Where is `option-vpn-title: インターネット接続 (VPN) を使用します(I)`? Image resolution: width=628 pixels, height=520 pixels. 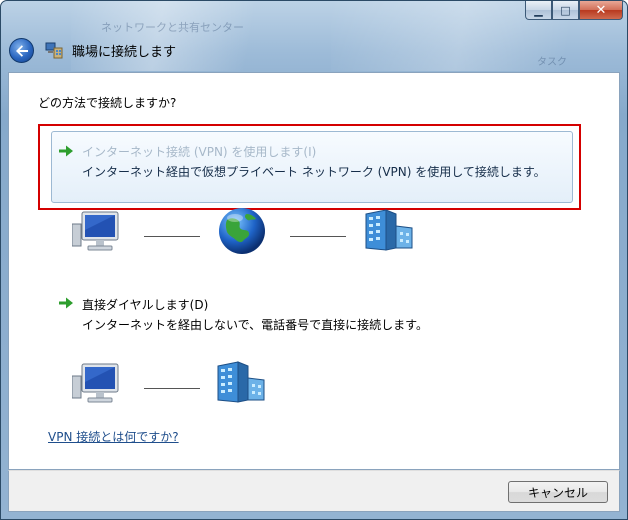 option-vpn-title: インターネット接続 (VPN) を使用します(I) is located at coordinates (199, 151).